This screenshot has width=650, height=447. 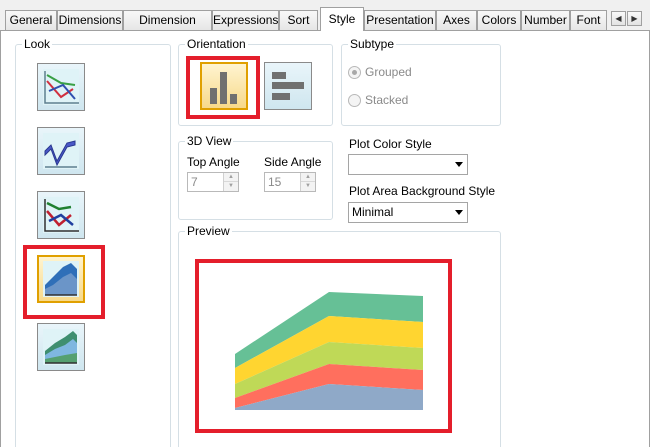 I want to click on side-angle-down-button: ▼, so click(x=308, y=186).